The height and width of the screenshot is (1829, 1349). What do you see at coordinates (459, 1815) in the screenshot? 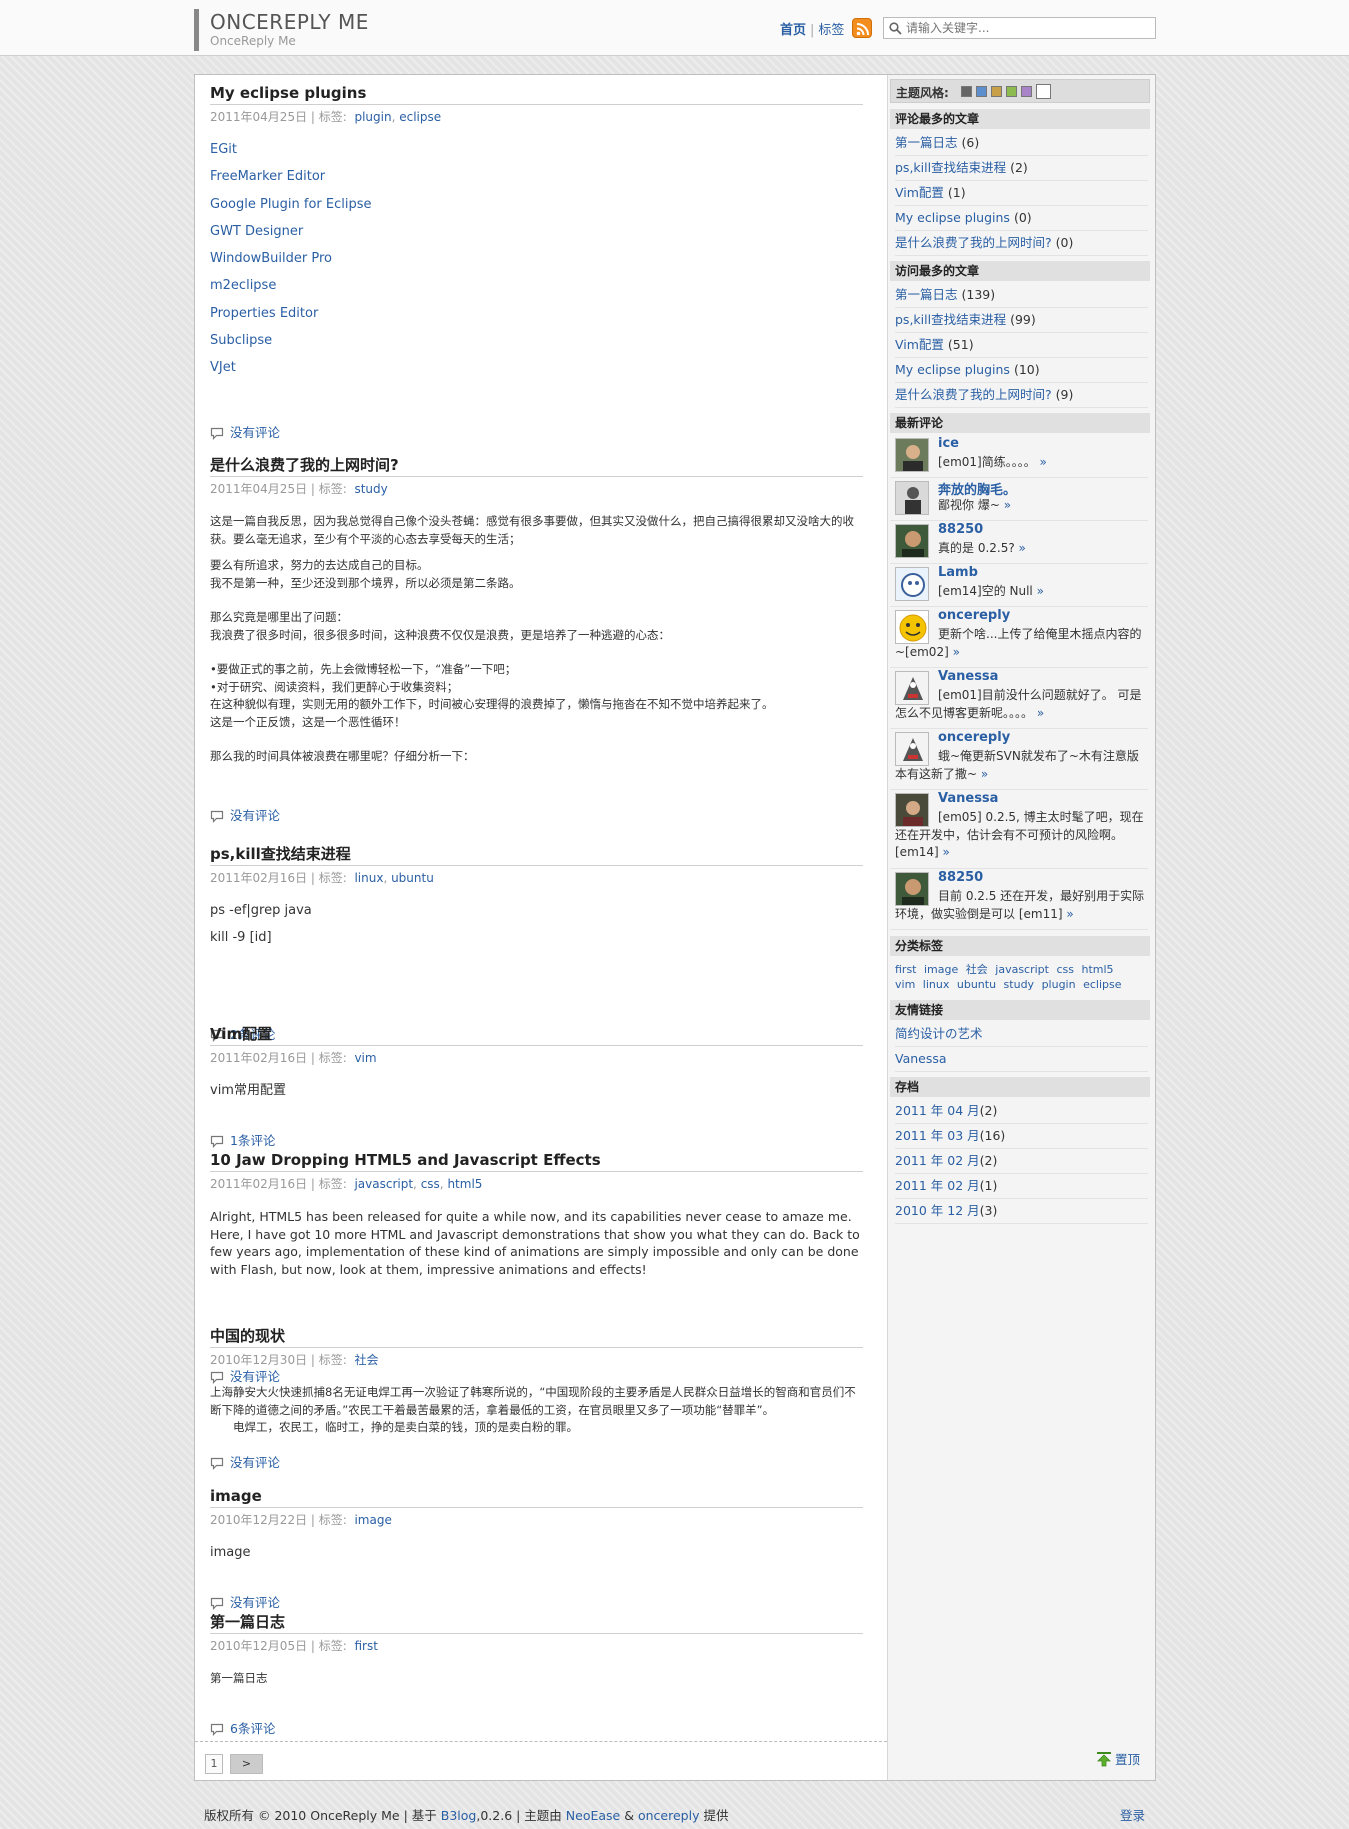
I see `b3log-link: B3log` at bounding box center [459, 1815].